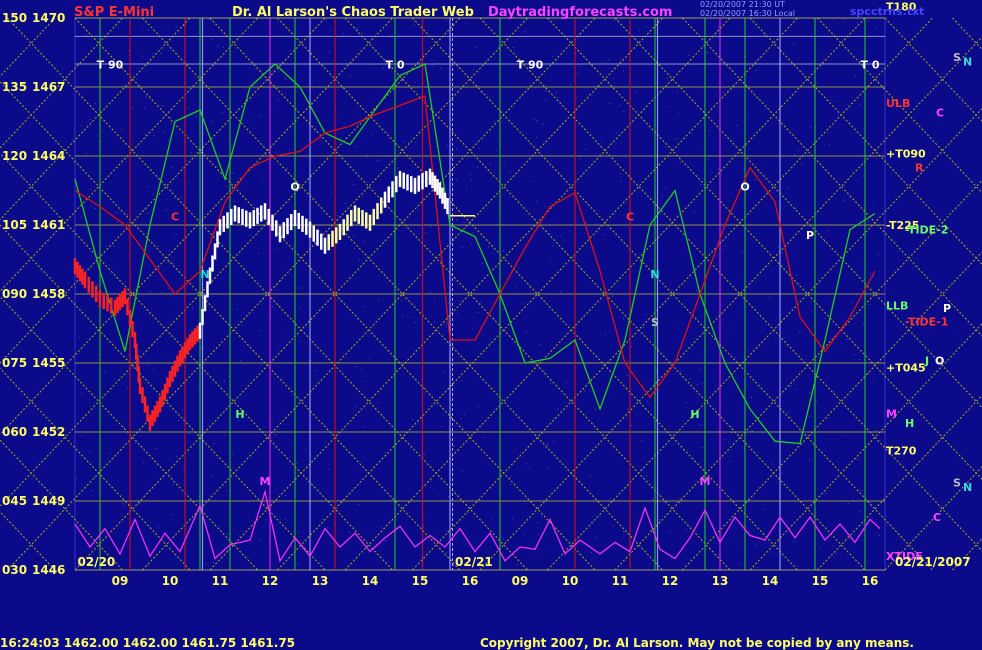 The image size is (982, 650). What do you see at coordinates (720, 581) in the screenshot?
I see `x-tick-label-day2: 13` at bounding box center [720, 581].